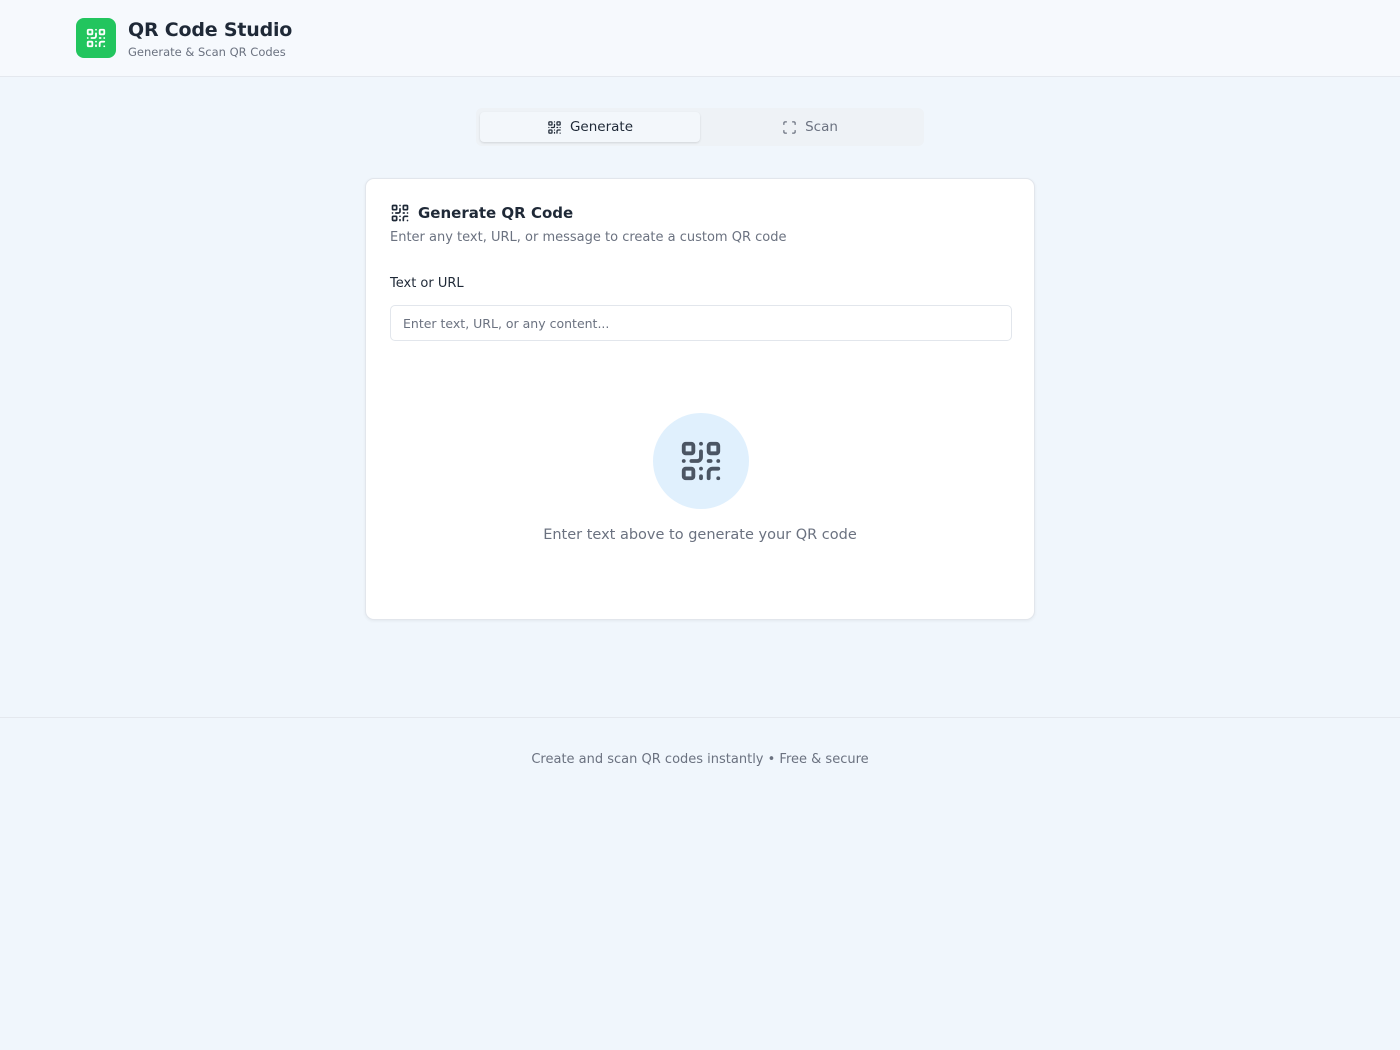  Describe the element at coordinates (789, 127) in the screenshot. I see `scan-icon` at that location.